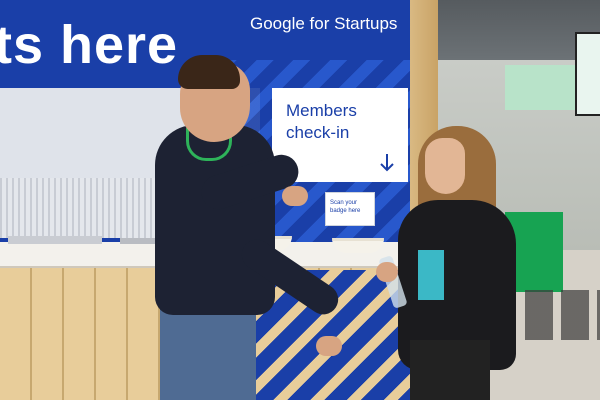 The height and width of the screenshot is (400, 600). What do you see at coordinates (358, 245) in the screenshot?
I see `bowl` at bounding box center [358, 245].